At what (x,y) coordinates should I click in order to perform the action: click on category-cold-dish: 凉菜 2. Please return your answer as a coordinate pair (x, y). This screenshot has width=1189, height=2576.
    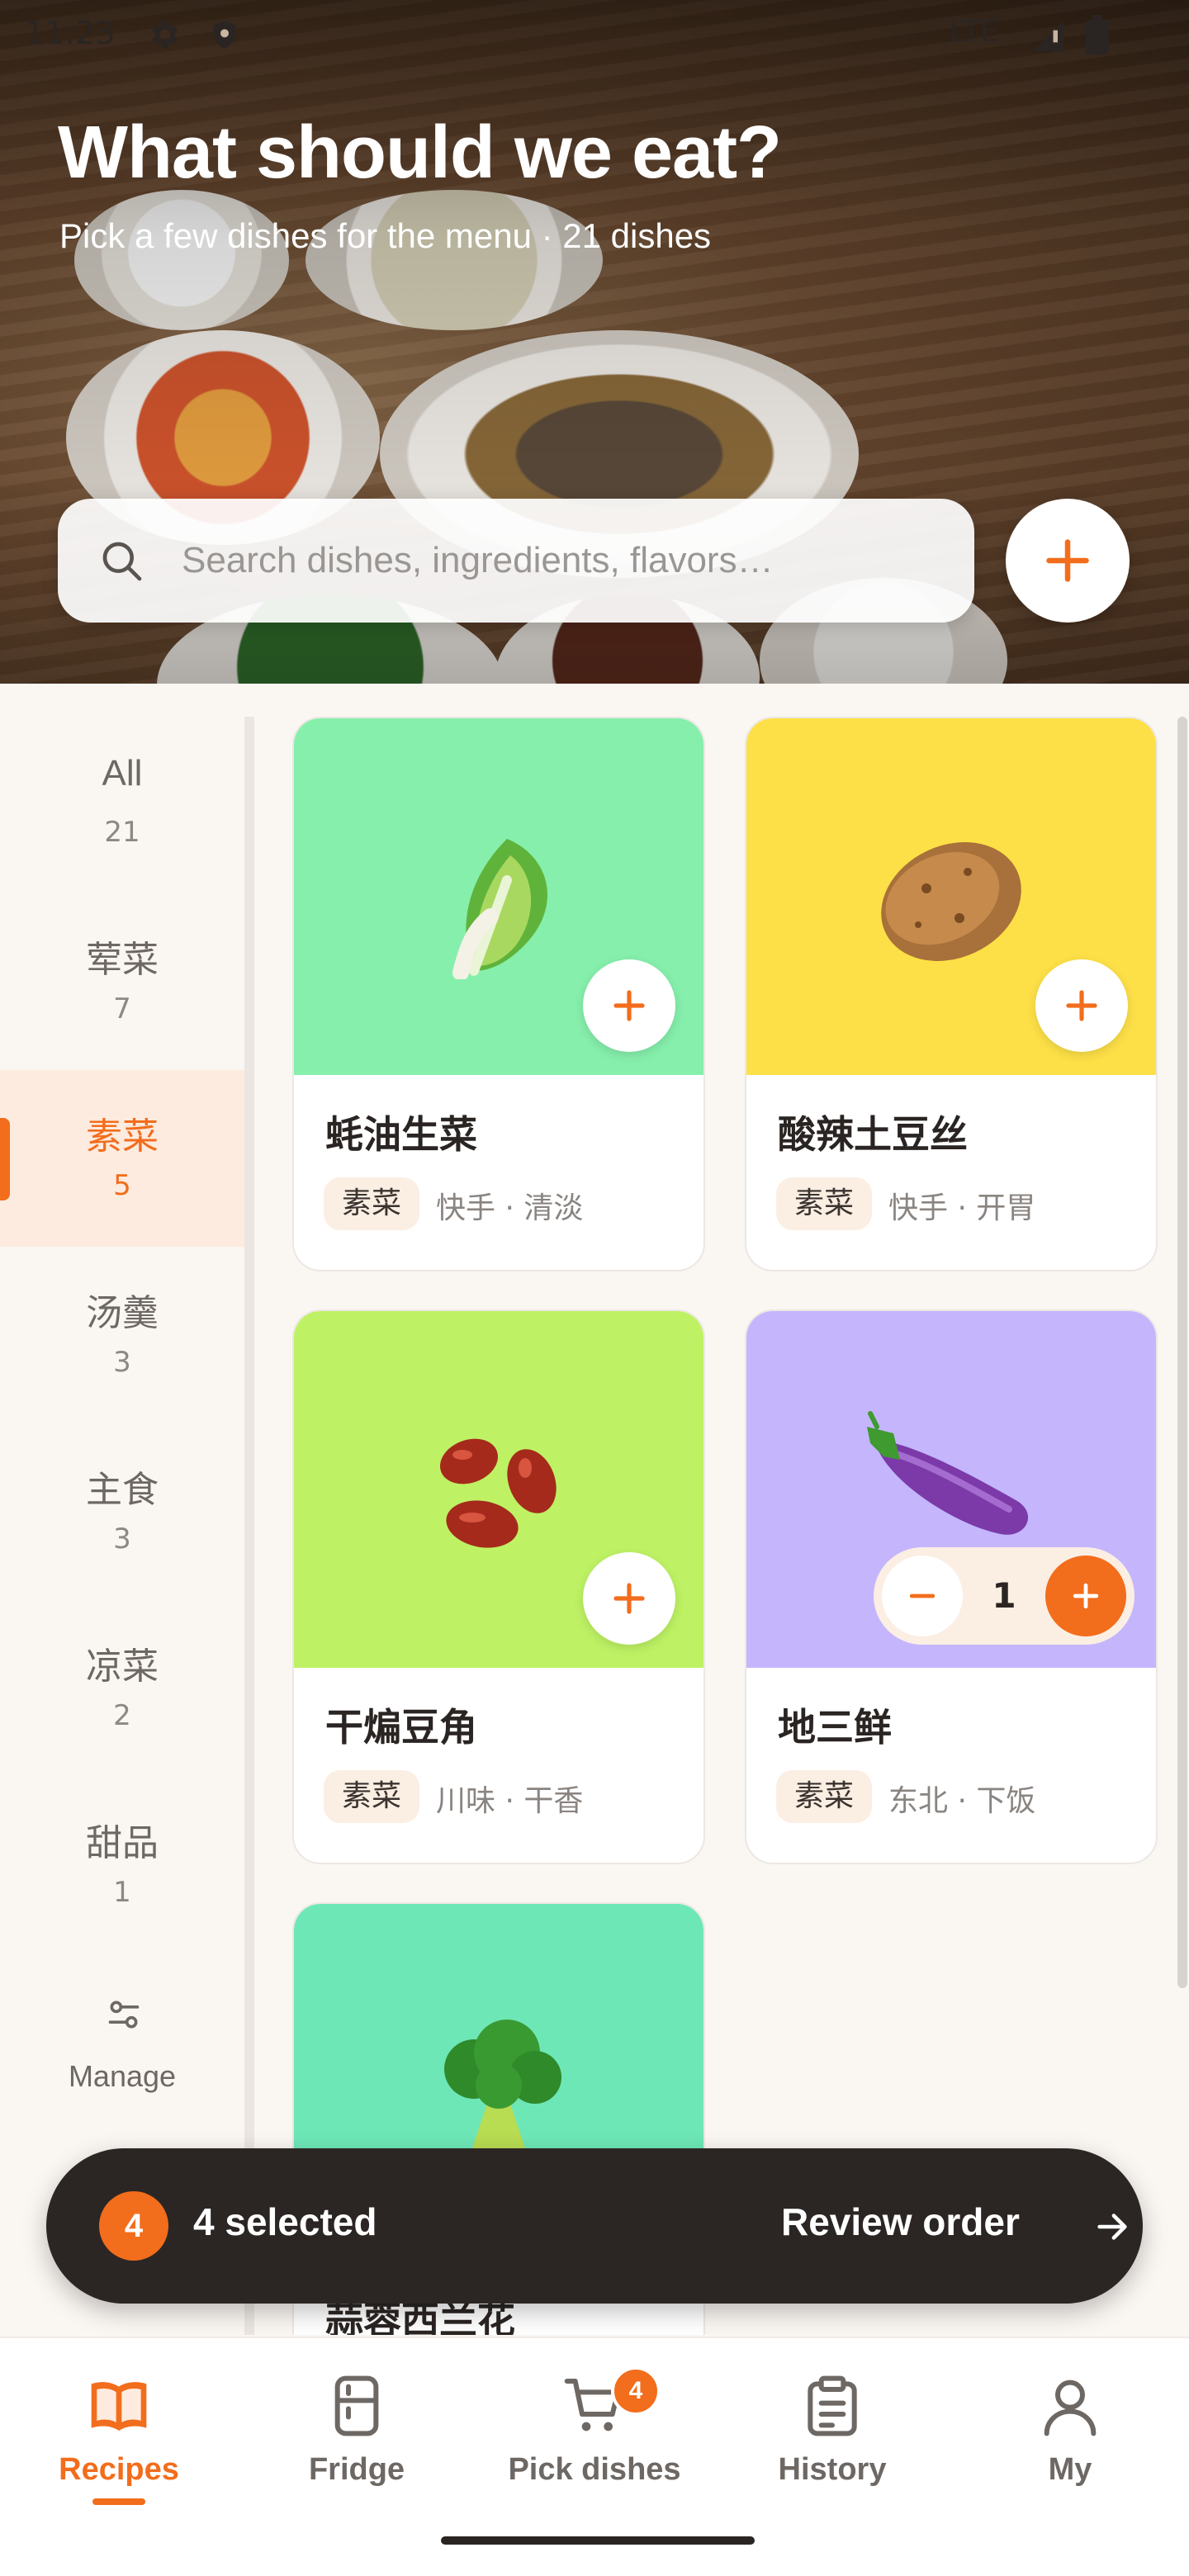
    Looking at the image, I should click on (122, 1688).